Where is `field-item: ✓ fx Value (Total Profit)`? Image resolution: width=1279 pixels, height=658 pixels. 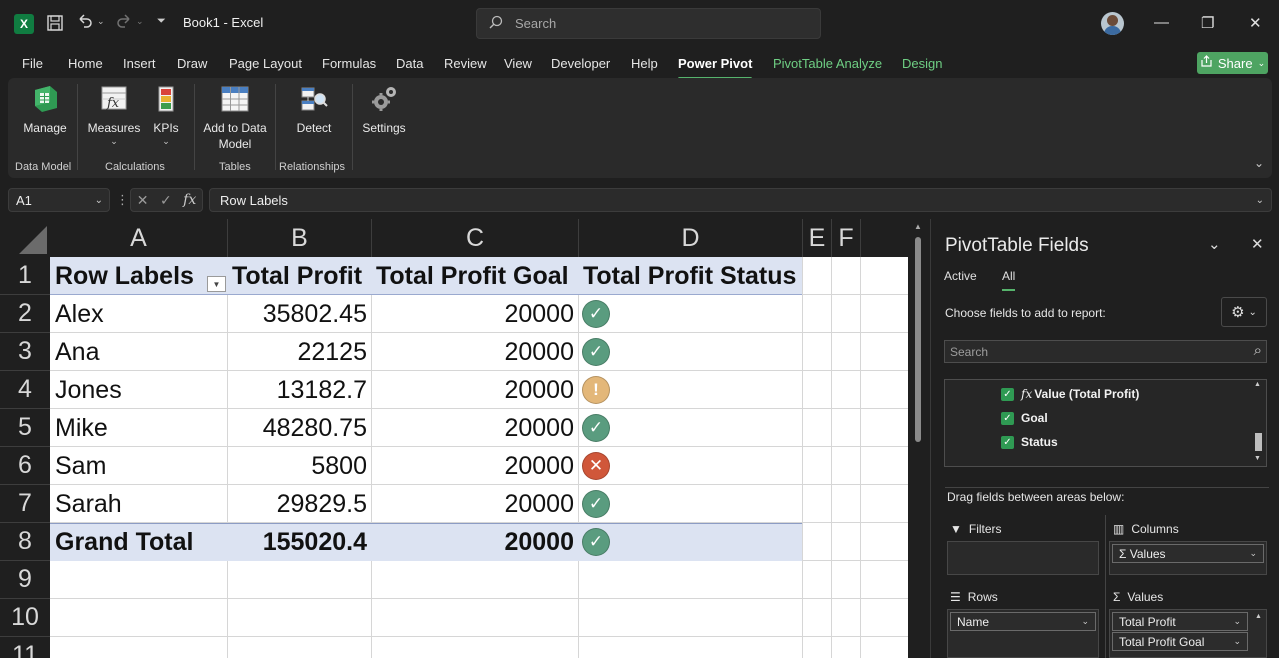 field-item: ✓ fx Value (Total Profit) is located at coordinates (1070, 394).